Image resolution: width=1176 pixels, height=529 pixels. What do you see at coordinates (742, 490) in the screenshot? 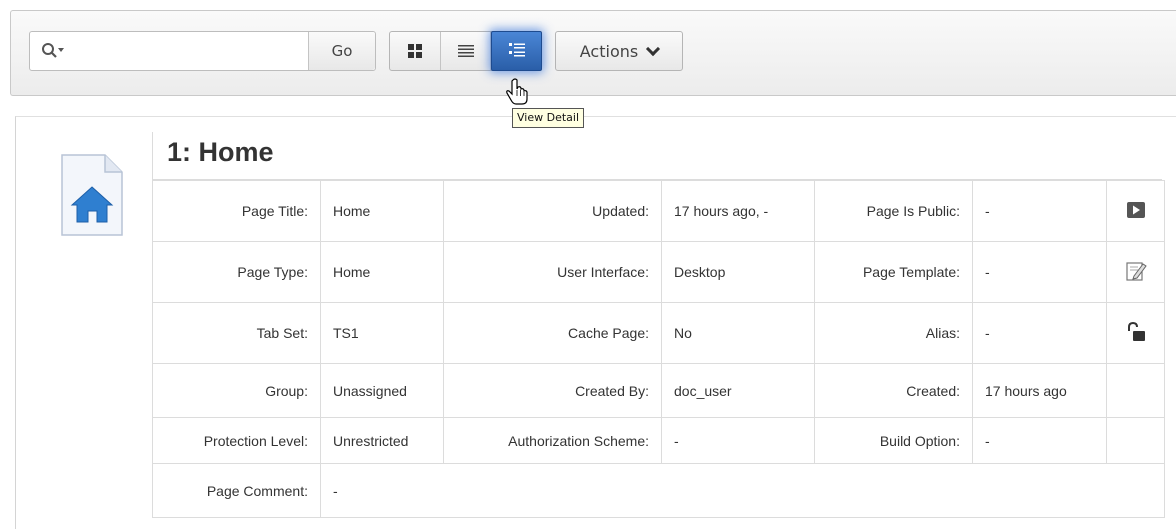
I see `page-comment-value: -` at bounding box center [742, 490].